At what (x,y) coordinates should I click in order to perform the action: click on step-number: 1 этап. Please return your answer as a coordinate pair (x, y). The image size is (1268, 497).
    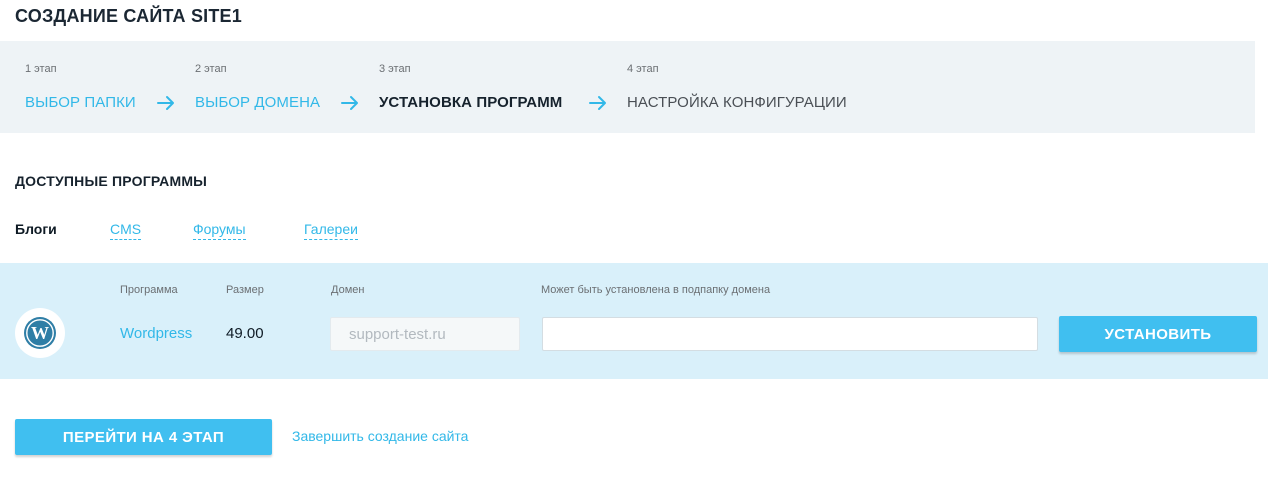
    Looking at the image, I should click on (41, 69).